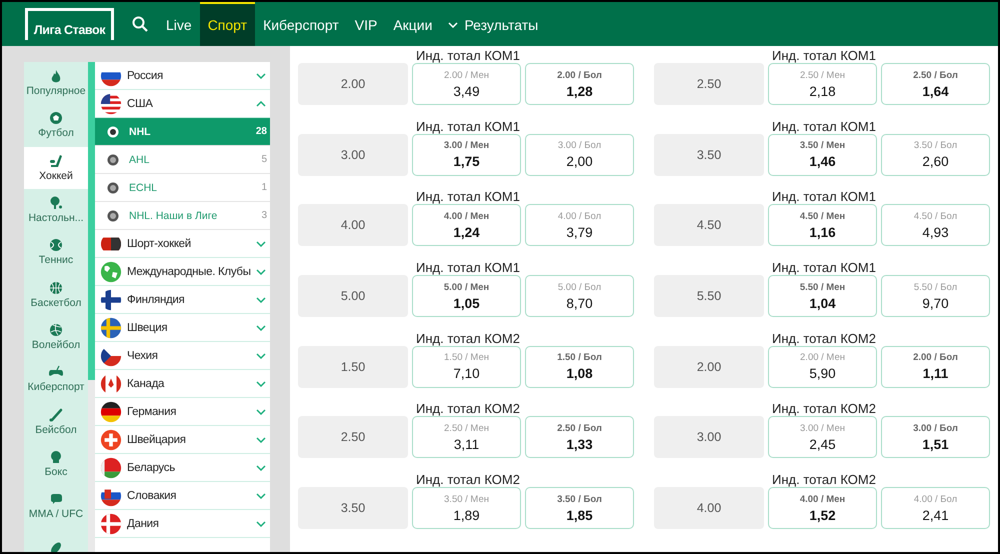  What do you see at coordinates (935, 296) in the screenshot?
I see `odds-button: 5.50 / Бол 9,70` at bounding box center [935, 296].